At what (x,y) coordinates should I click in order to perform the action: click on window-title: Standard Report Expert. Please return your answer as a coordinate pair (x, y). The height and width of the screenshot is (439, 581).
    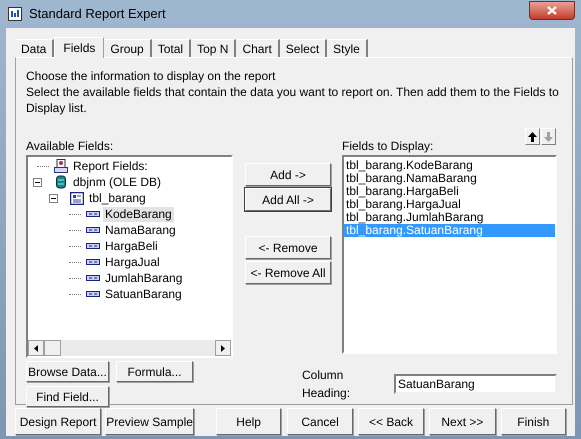
    Looking at the image, I should click on (97, 14).